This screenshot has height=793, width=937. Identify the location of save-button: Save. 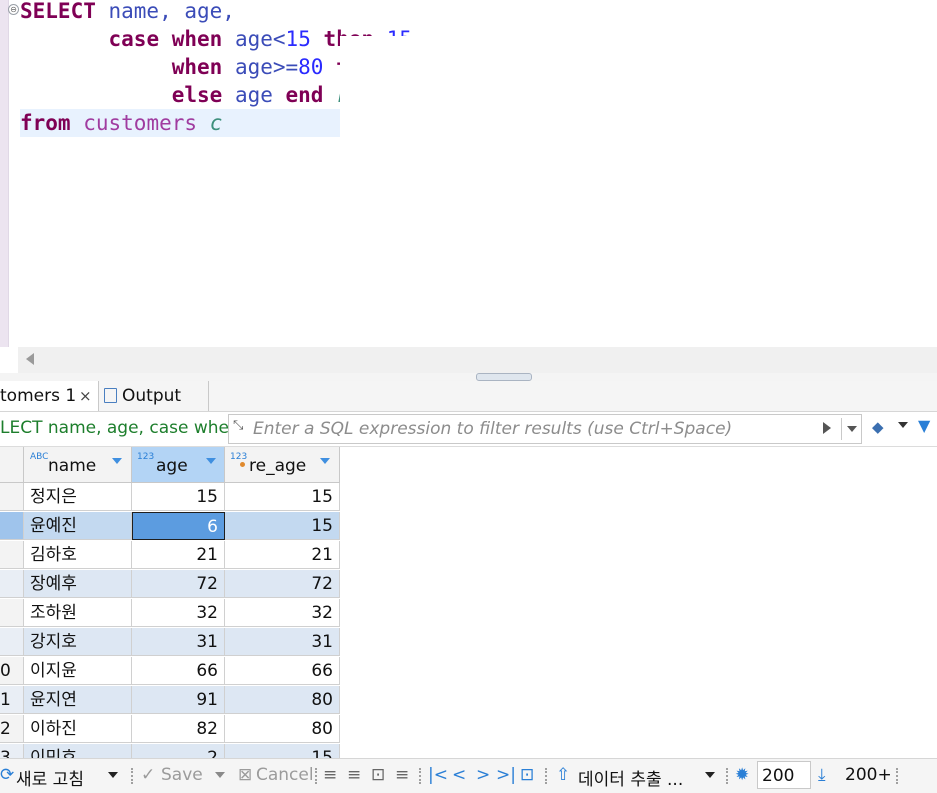
(182, 775).